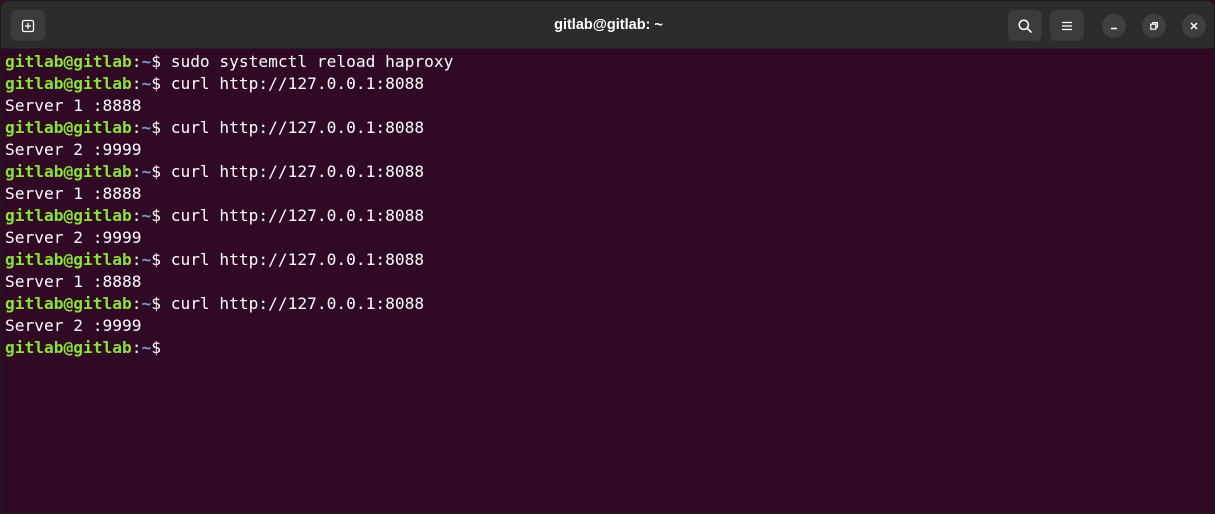 The image size is (1215, 514). Describe the element at coordinates (607, 25) in the screenshot. I see `title-bar: gitlab@gitlab: ~` at that location.